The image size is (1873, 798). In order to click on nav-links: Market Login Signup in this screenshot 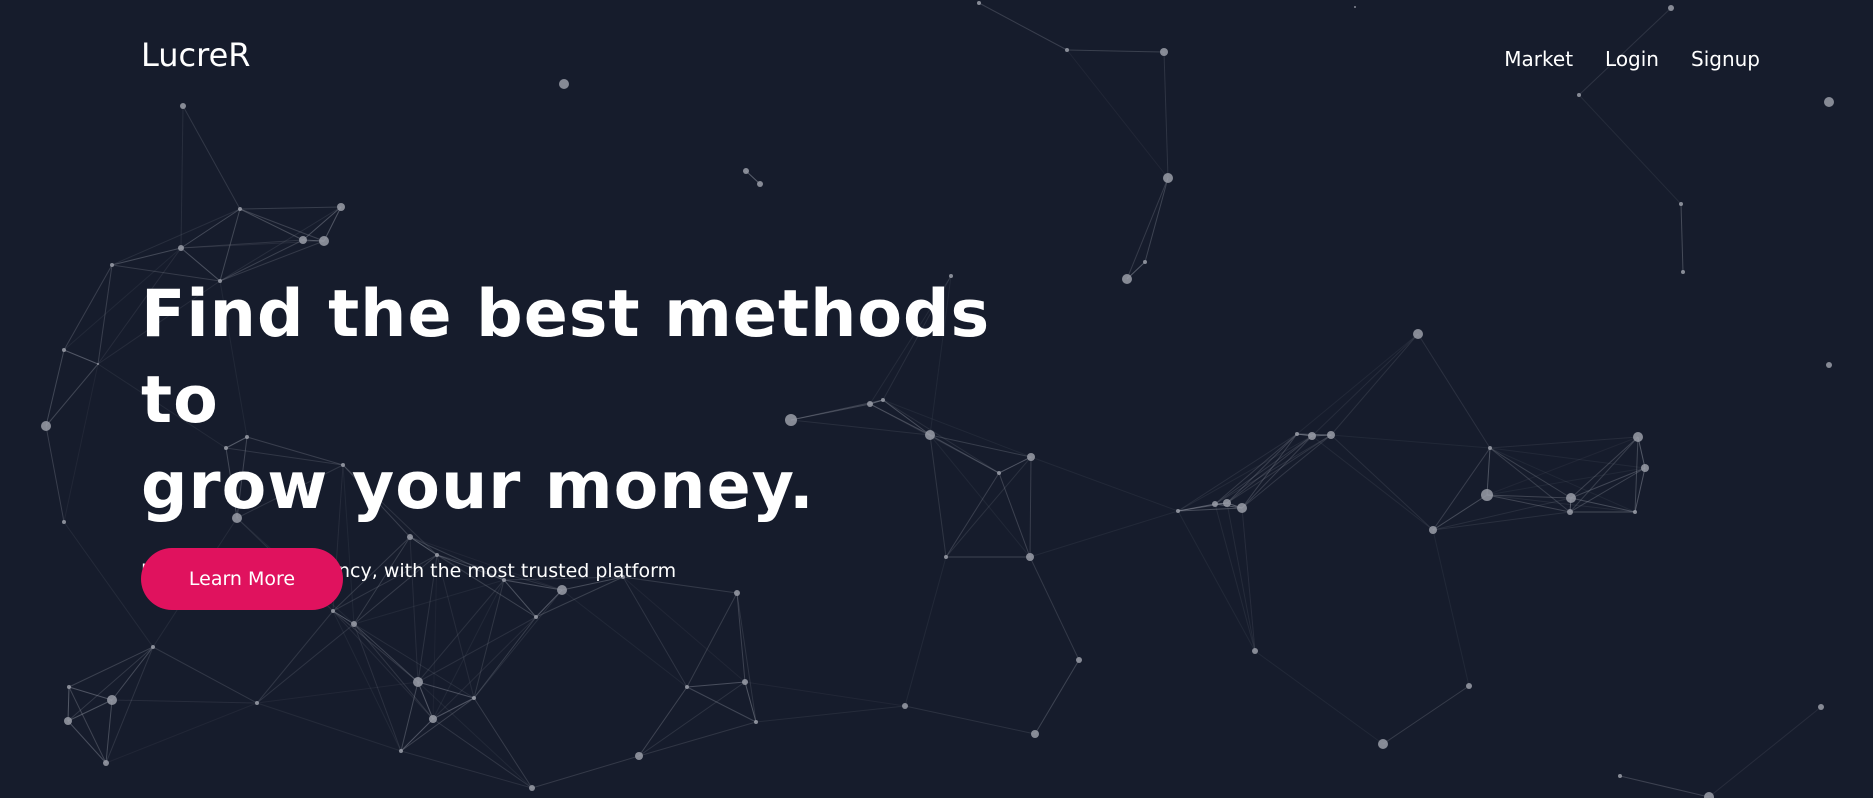, I will do `click(1632, 59)`.